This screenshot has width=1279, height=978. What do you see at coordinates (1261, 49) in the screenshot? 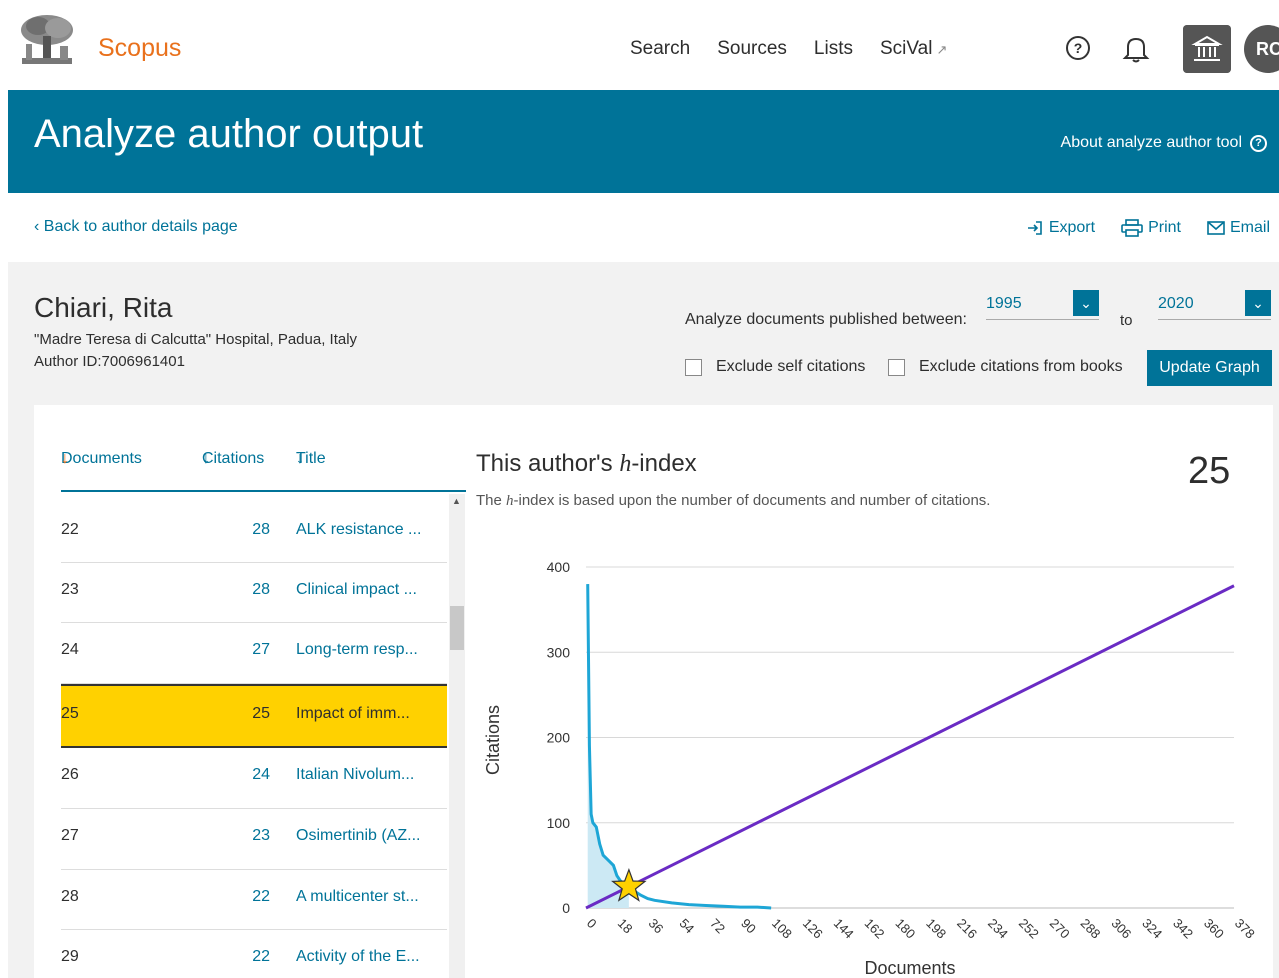
I see `user-avatar: RC` at bounding box center [1261, 49].